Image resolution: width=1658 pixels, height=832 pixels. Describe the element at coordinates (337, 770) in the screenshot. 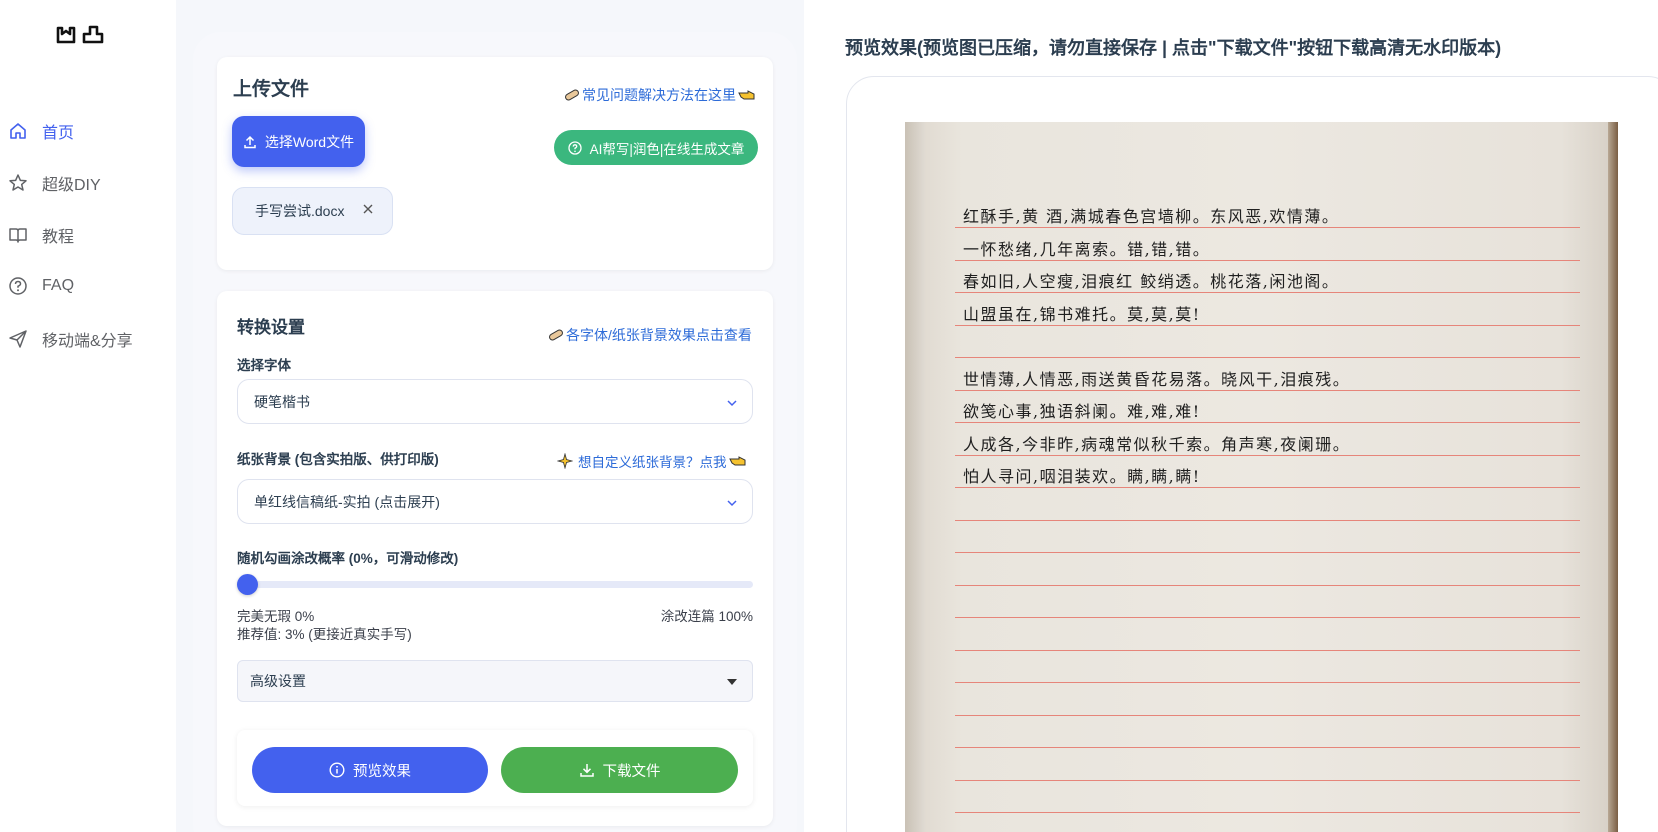

I see `info-icon` at that location.